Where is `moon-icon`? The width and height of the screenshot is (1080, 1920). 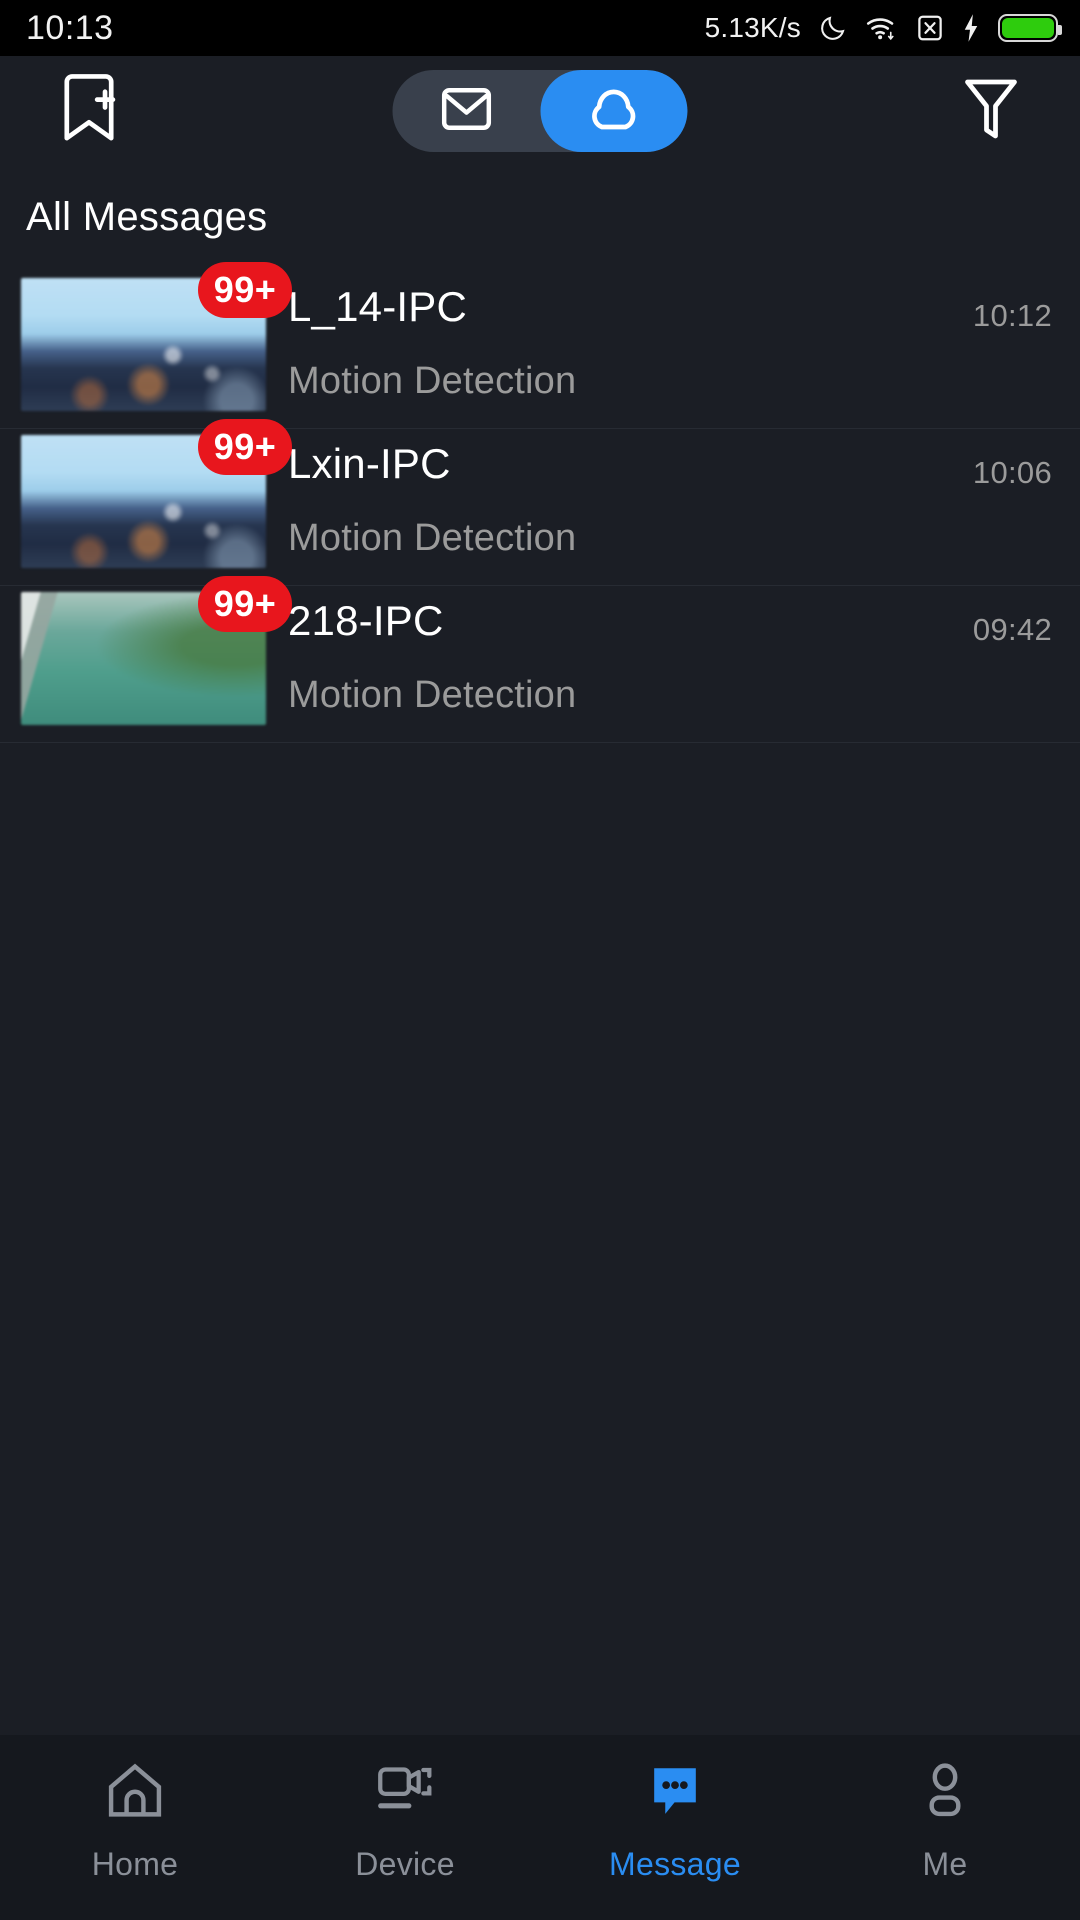 moon-icon is located at coordinates (833, 28).